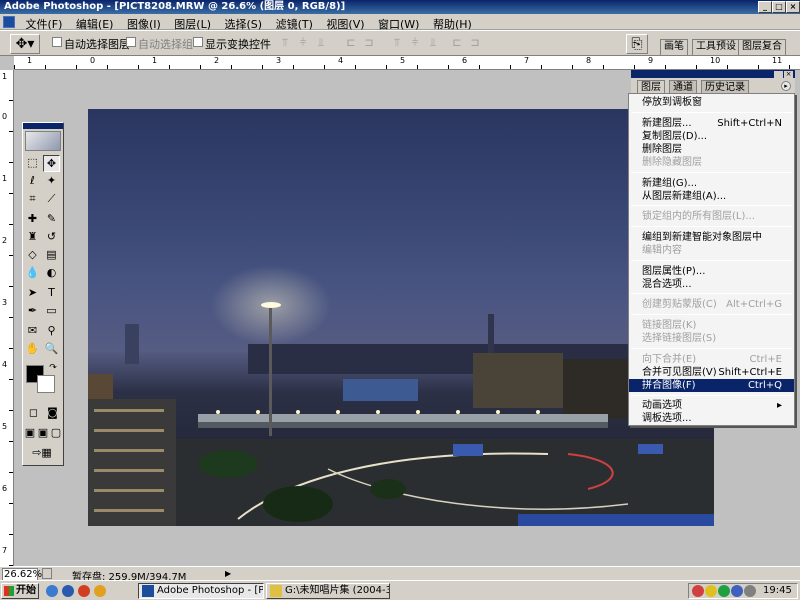 This screenshot has width=800, height=600. Describe the element at coordinates (30, 433) in the screenshot. I see `screen-mode-standard-icon: ▣` at that location.